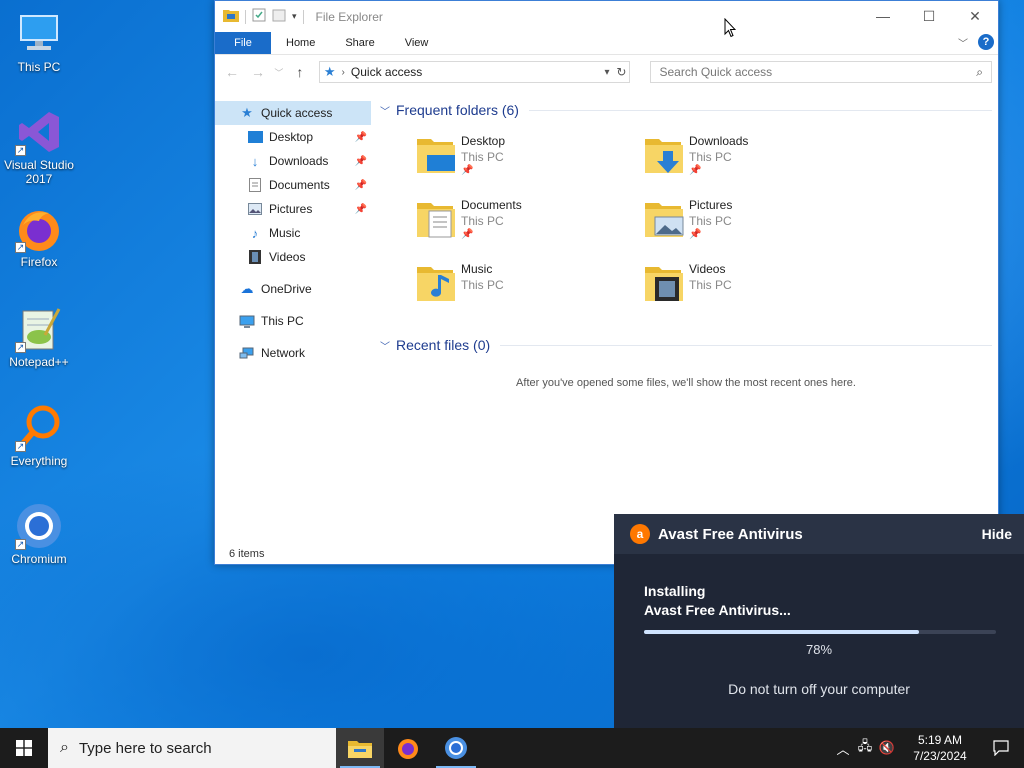  What do you see at coordinates (255, 161) in the screenshot?
I see `download-arrow-icon: ↓` at bounding box center [255, 161].